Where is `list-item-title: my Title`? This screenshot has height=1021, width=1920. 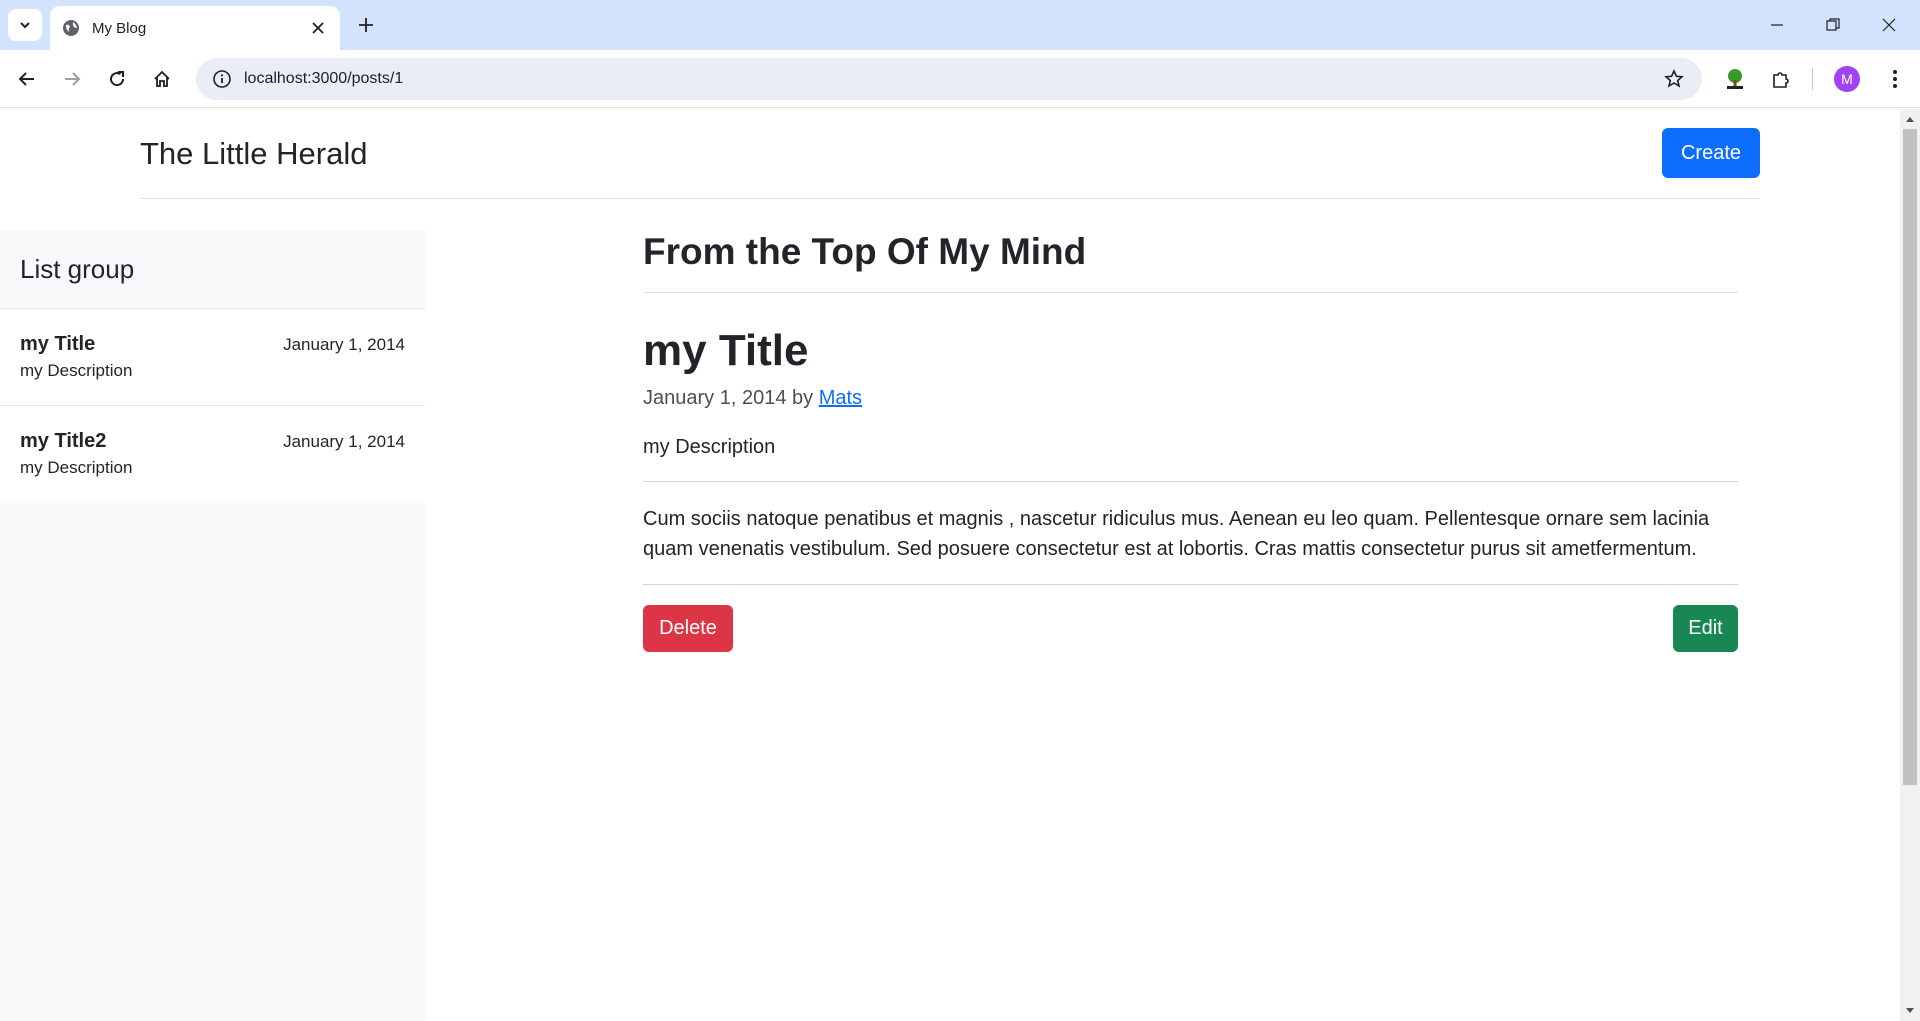 list-item-title: my Title is located at coordinates (58, 344).